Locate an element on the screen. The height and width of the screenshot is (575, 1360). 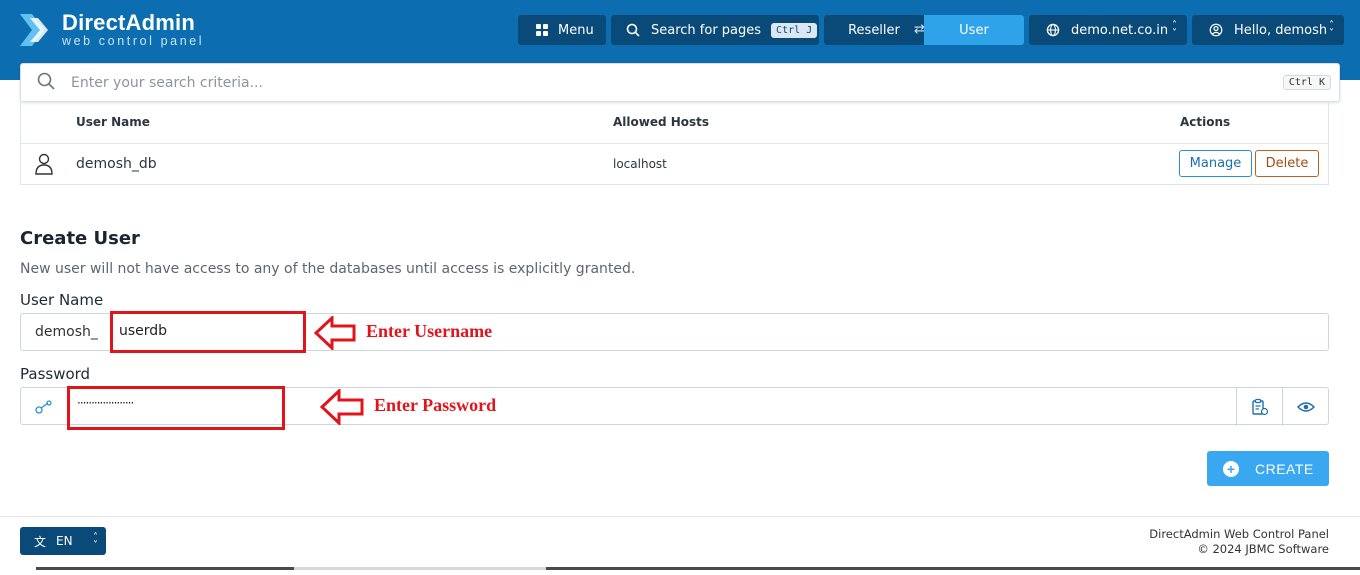
hello-label: Hello, demosh is located at coordinates (1281, 30).